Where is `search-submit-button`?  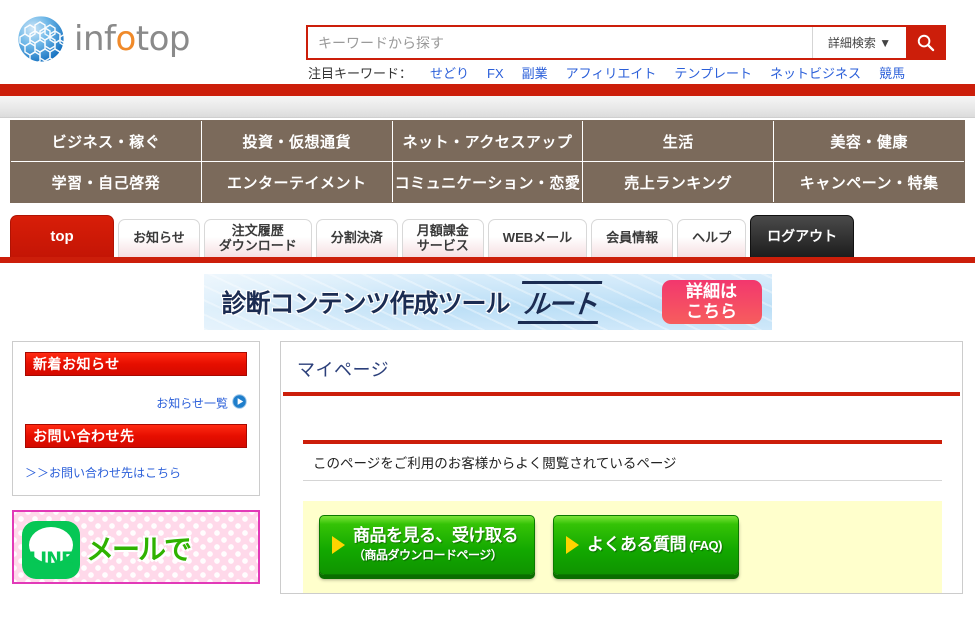
search-submit-button is located at coordinates (925, 42).